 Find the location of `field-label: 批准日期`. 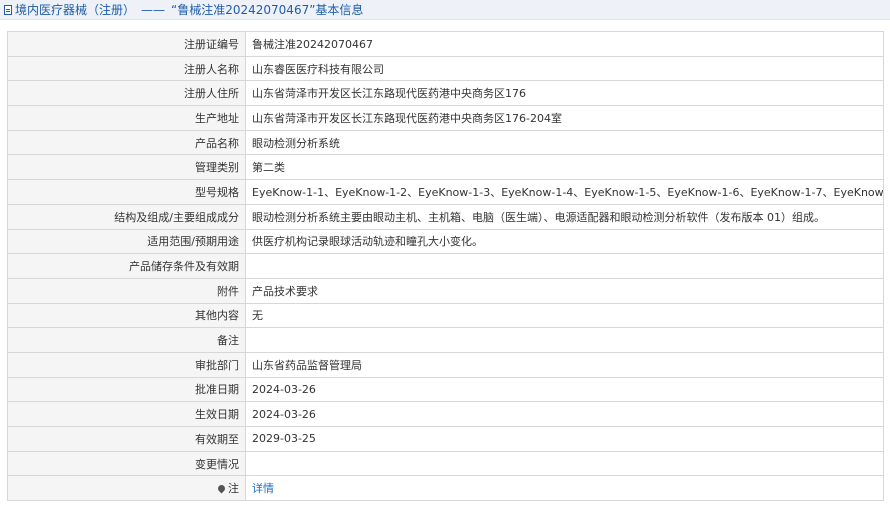

field-label: 批准日期 is located at coordinates (126, 389).